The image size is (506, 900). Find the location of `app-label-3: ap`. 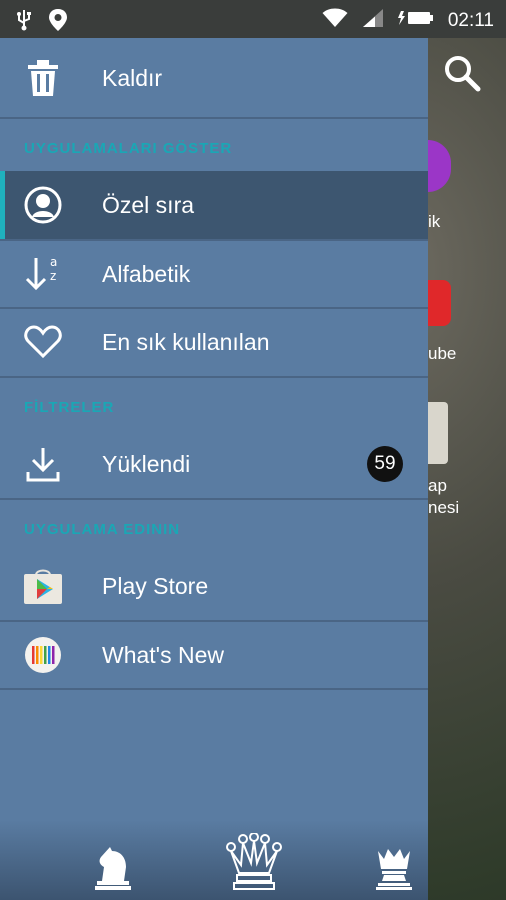

app-label-3: ap is located at coordinates (437, 485).